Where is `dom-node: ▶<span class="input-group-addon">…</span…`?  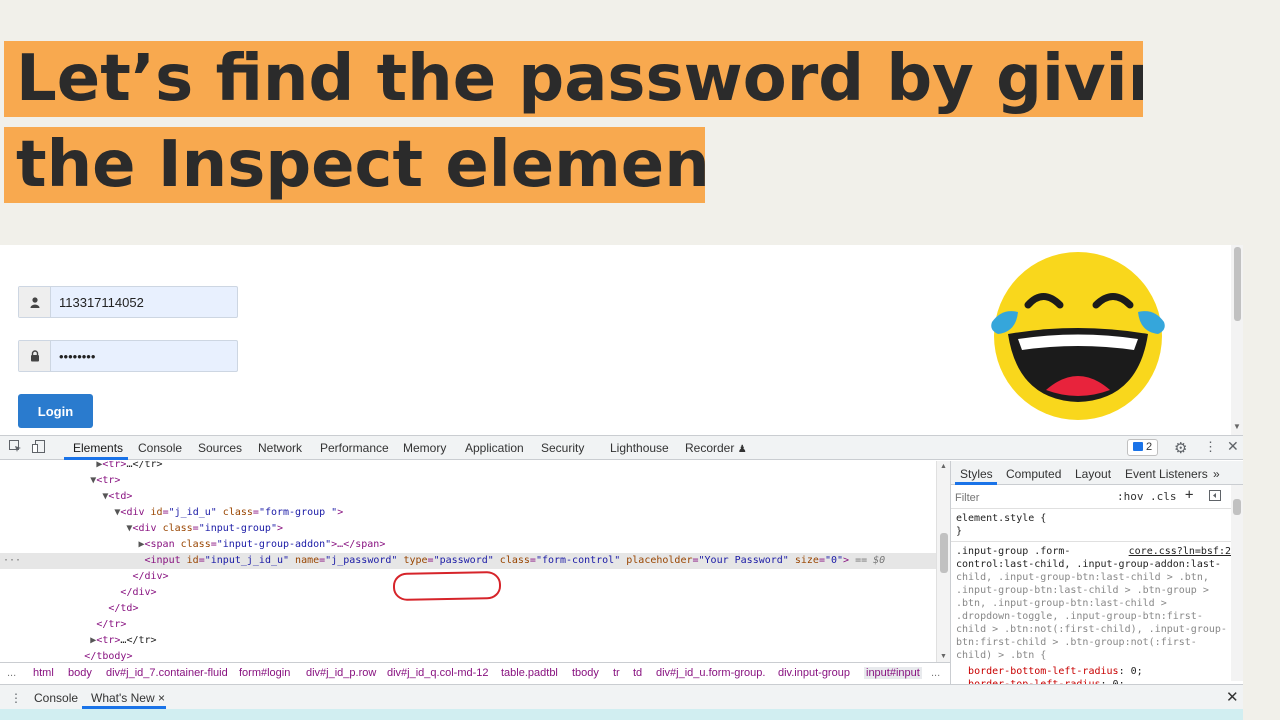
dom-node: ▶<span class="input-group-addon">…</span… is located at coordinates (468, 545).